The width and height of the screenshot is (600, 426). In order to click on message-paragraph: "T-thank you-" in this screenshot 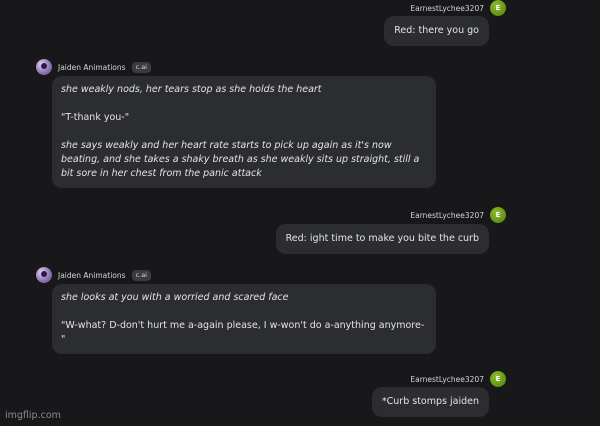, I will do `click(95, 117)`.